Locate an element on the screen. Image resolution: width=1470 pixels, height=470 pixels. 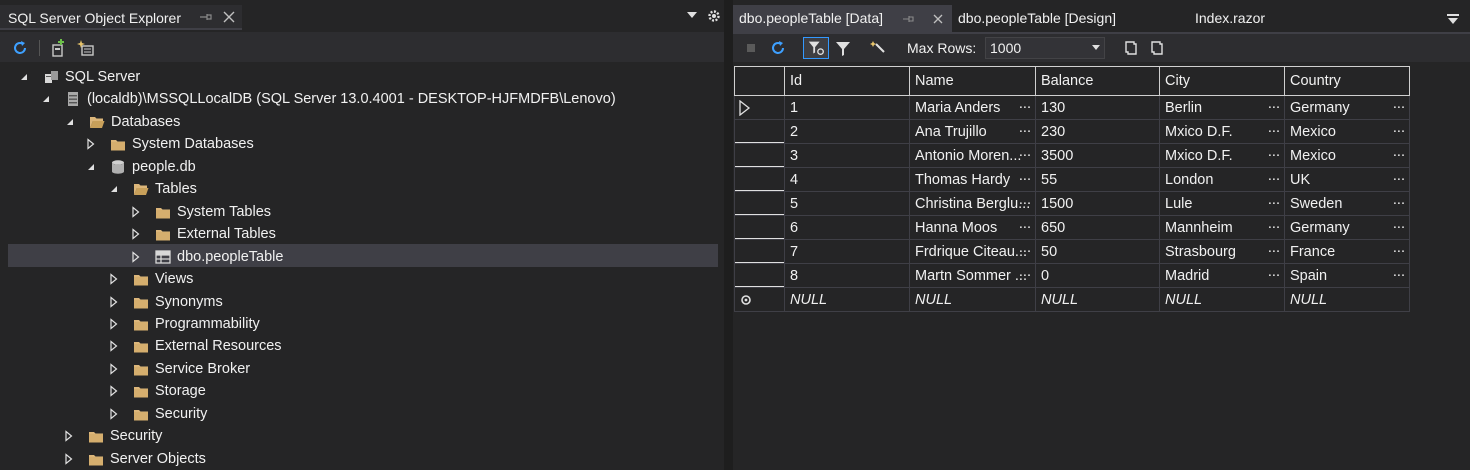
pane-splitter is located at coordinates (728, 235).